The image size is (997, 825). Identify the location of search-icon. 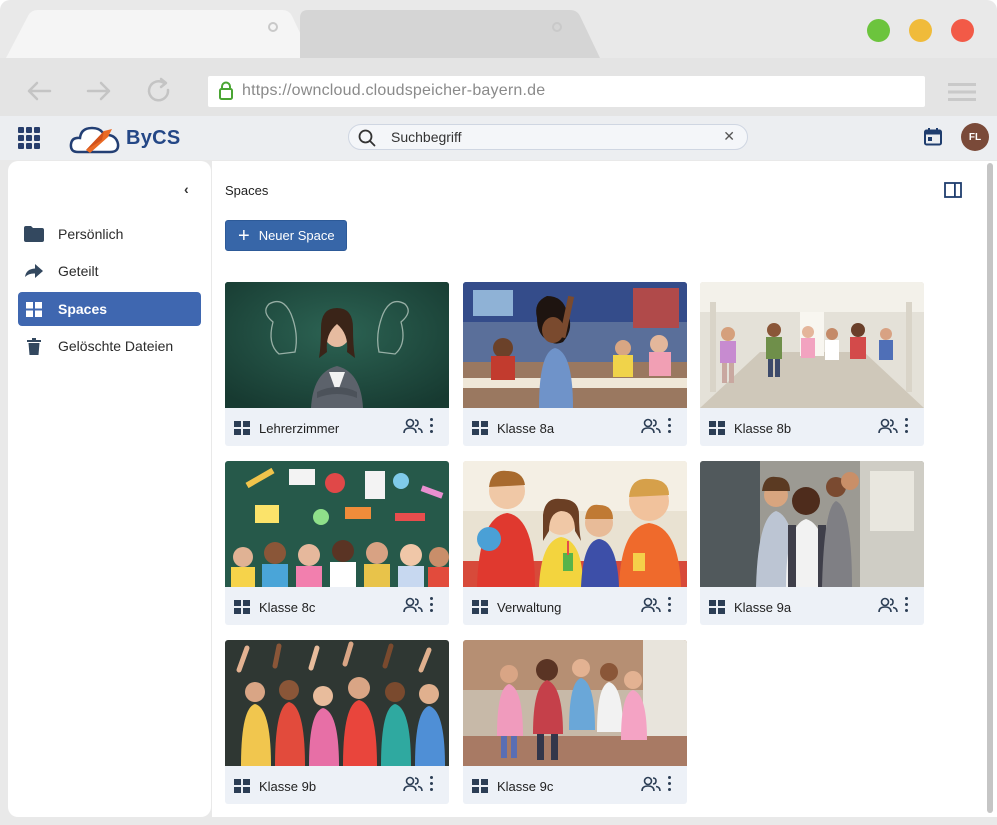
(367, 138).